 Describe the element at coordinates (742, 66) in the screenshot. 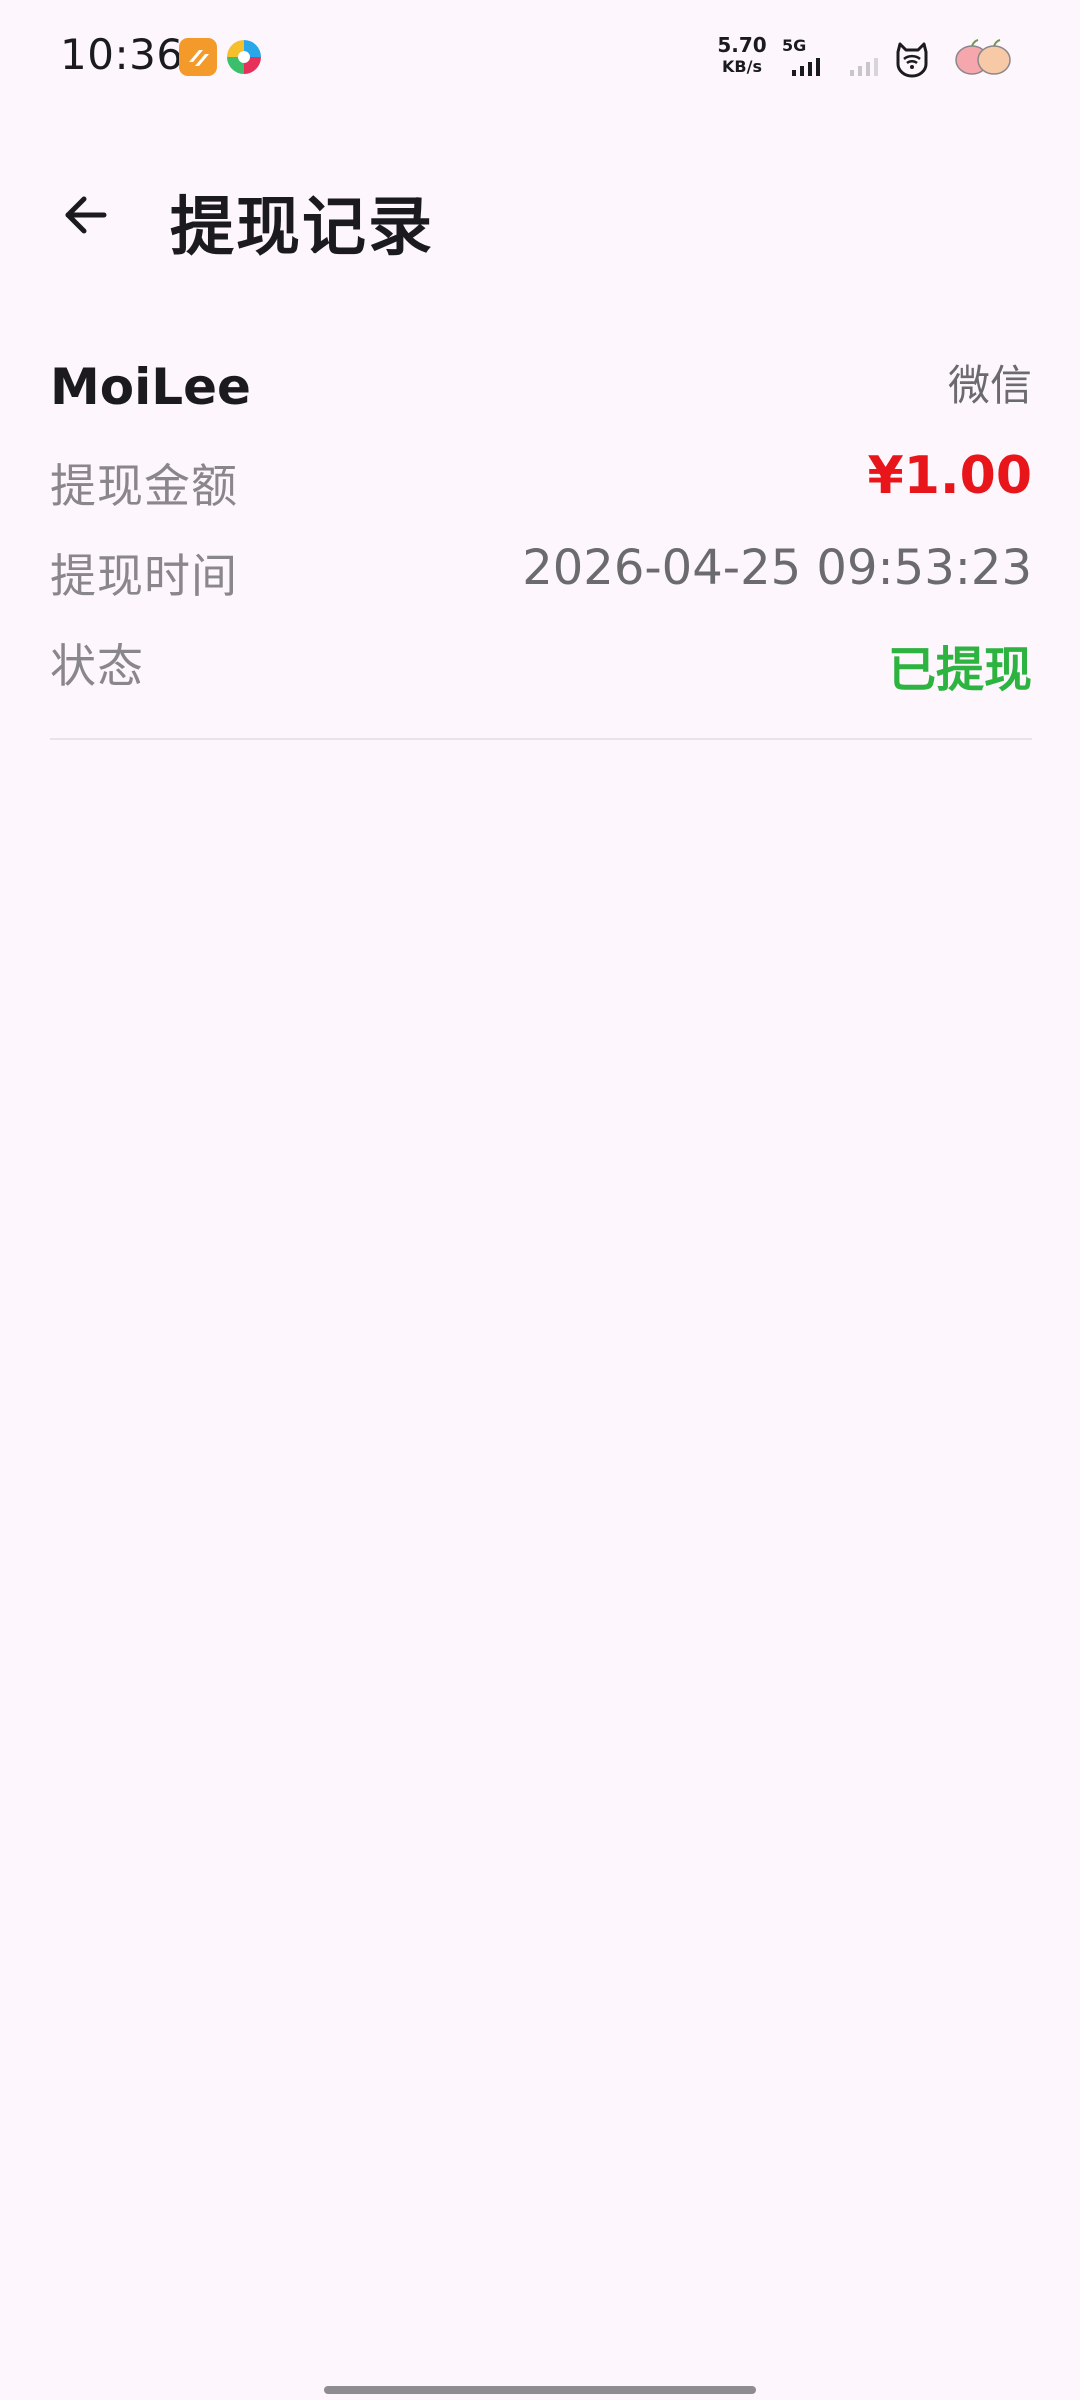

I see `network-speed-unit: KB/s` at that location.